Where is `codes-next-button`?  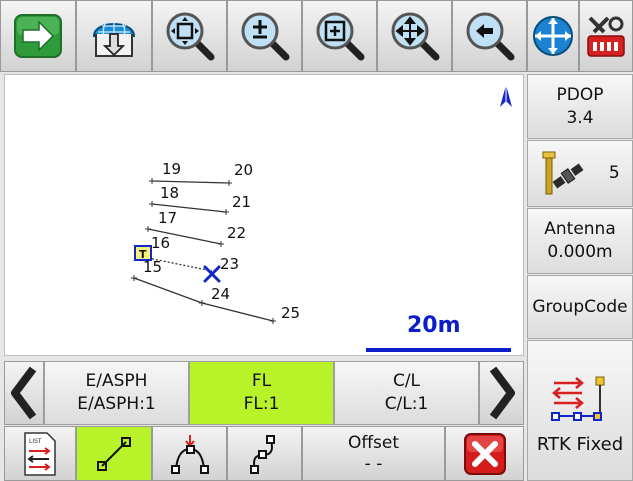 codes-next-button is located at coordinates (501, 393).